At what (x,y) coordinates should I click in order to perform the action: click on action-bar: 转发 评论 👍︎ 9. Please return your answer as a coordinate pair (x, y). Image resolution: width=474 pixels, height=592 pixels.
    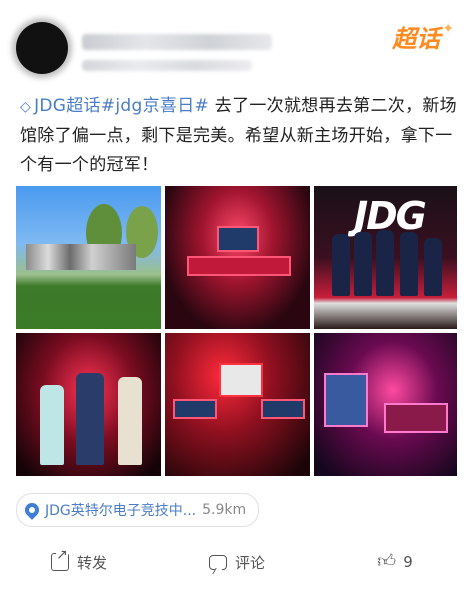
    Looking at the image, I should click on (237, 562).